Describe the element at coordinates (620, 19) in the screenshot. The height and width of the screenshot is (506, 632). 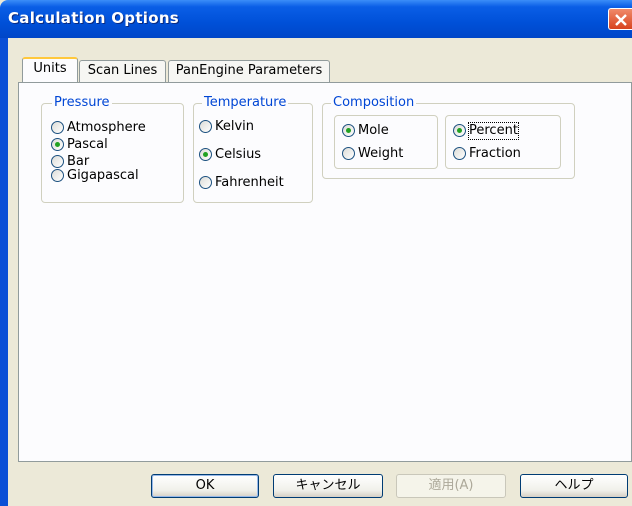
I see `close-button` at that location.